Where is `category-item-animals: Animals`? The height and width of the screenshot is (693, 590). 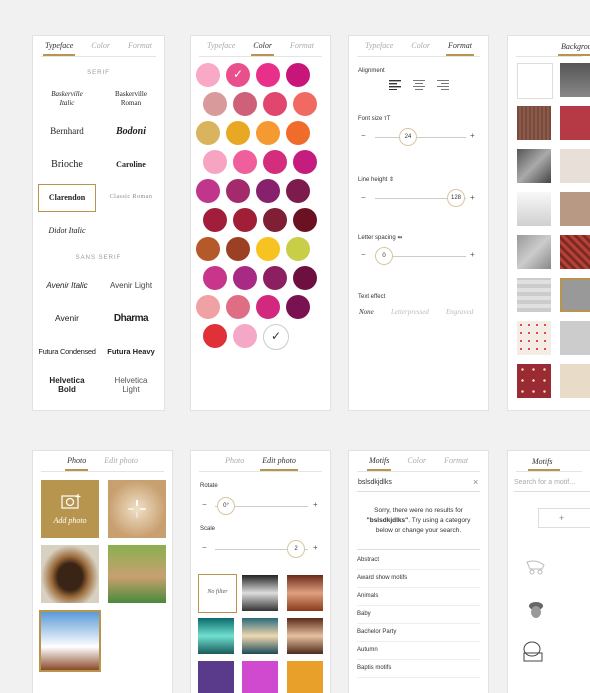 category-item-animals: Animals is located at coordinates (418, 597).